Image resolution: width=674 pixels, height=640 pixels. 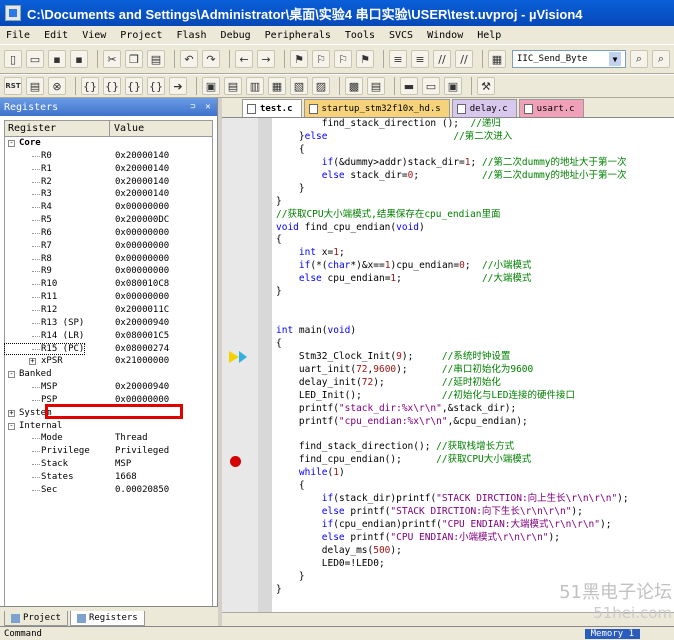 I want to click on code-line: 38 int x=1;, so click(x=473, y=253).